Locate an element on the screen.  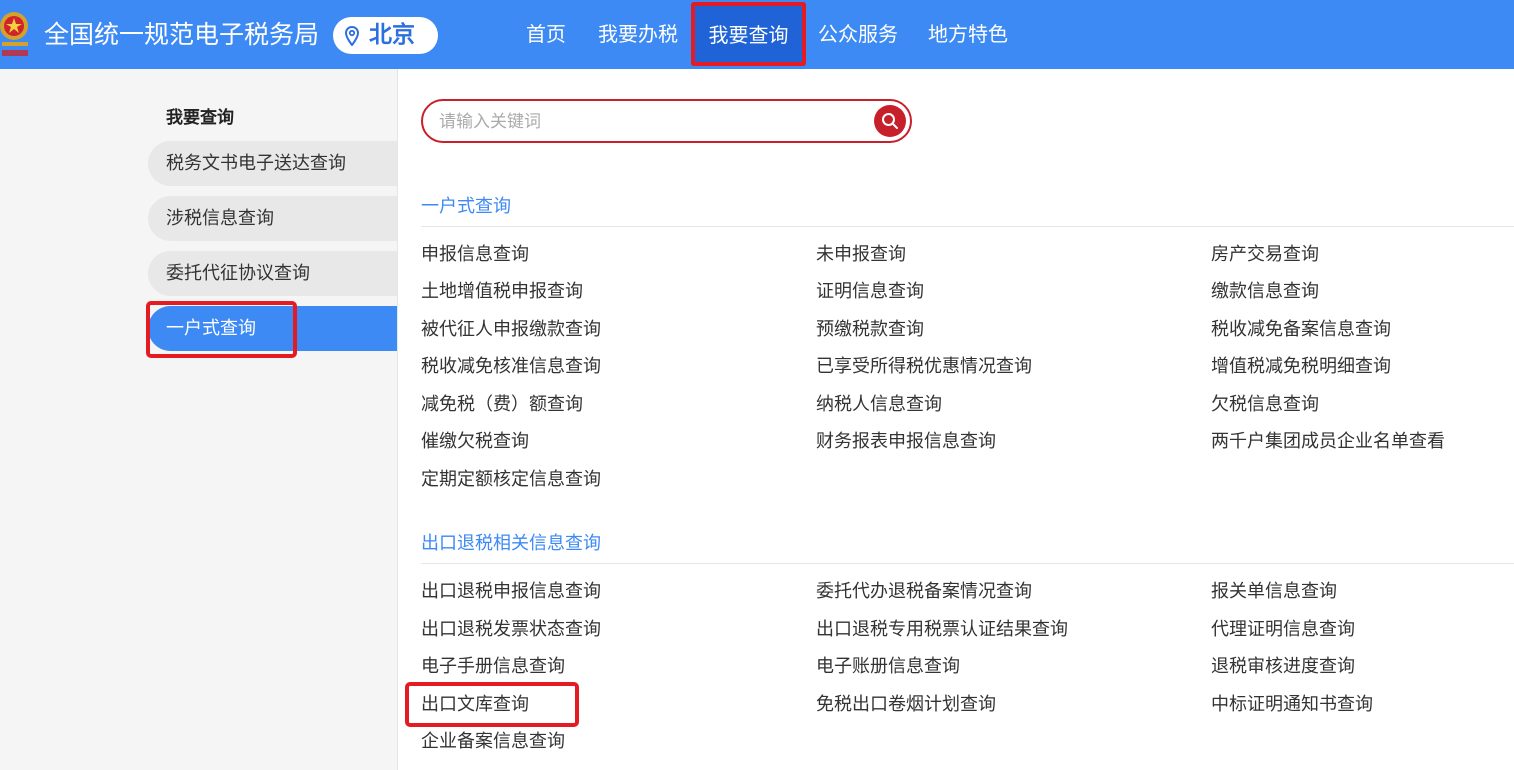
nav-home: 首页 is located at coordinates (546, 34).